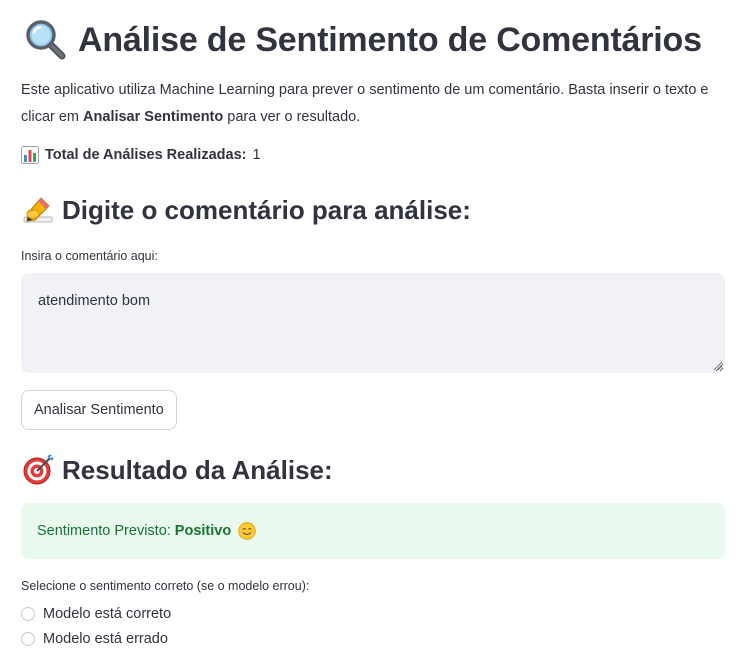 Image resolution: width=739 pixels, height=663 pixels. What do you see at coordinates (89, 256) in the screenshot?
I see `comment-field-label: Insira o comentário aqui:` at bounding box center [89, 256].